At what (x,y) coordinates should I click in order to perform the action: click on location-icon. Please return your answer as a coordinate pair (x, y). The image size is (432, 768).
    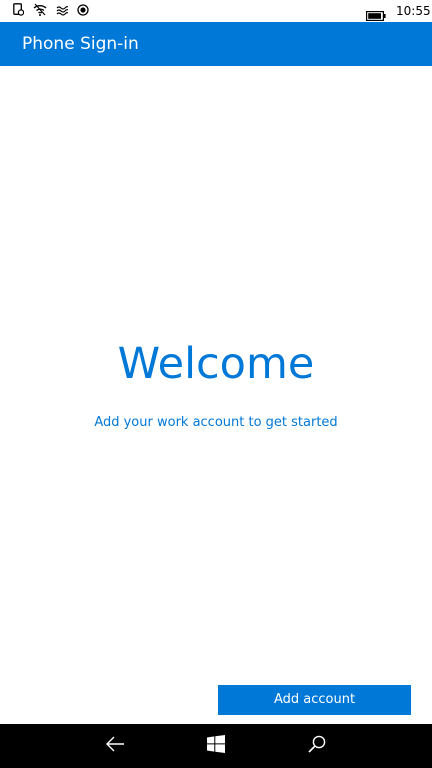
    Looking at the image, I should click on (83, 9).